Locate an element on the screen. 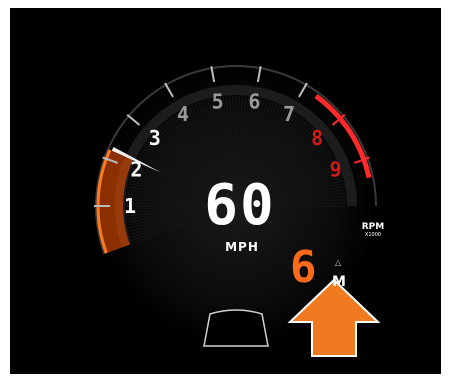 This screenshot has width=452, height=382. tick-label: 9 is located at coordinates (336, 170).